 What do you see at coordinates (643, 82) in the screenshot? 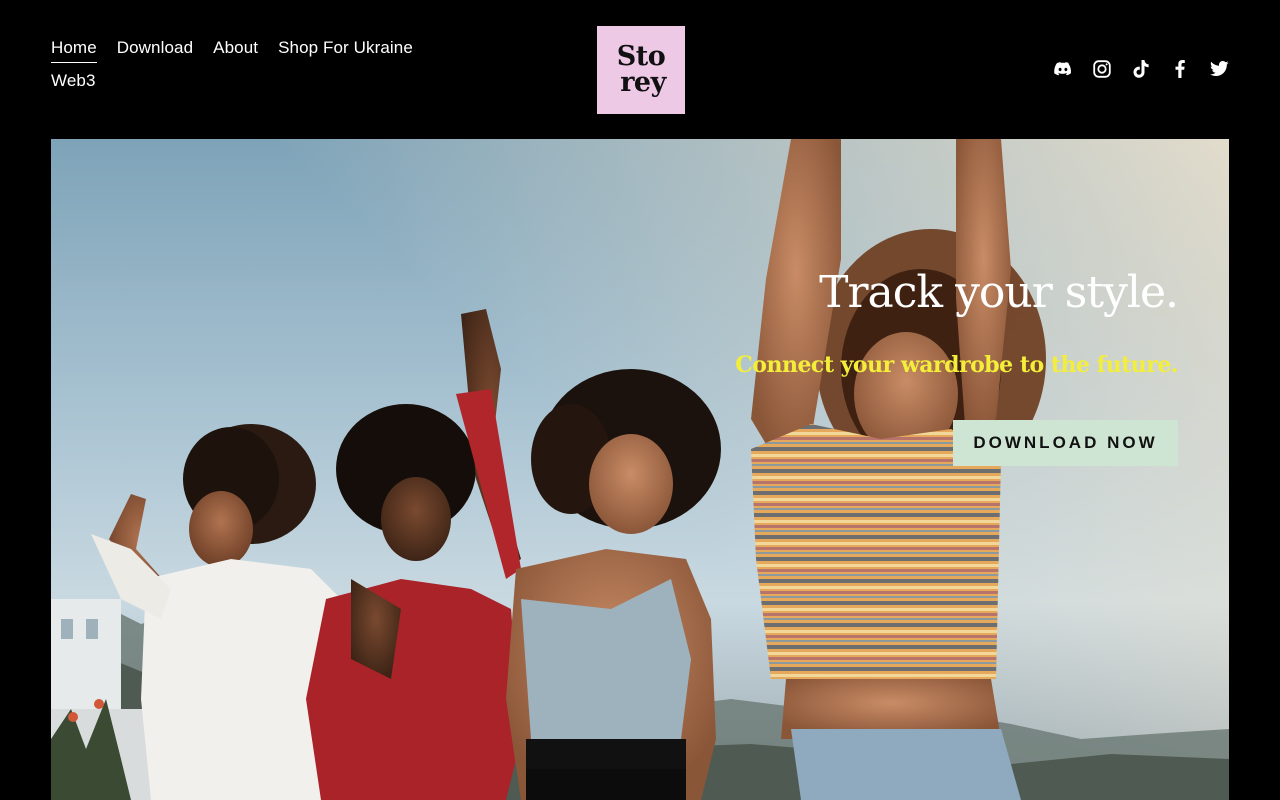
I see `logo-text-line-2: rey` at bounding box center [643, 82].